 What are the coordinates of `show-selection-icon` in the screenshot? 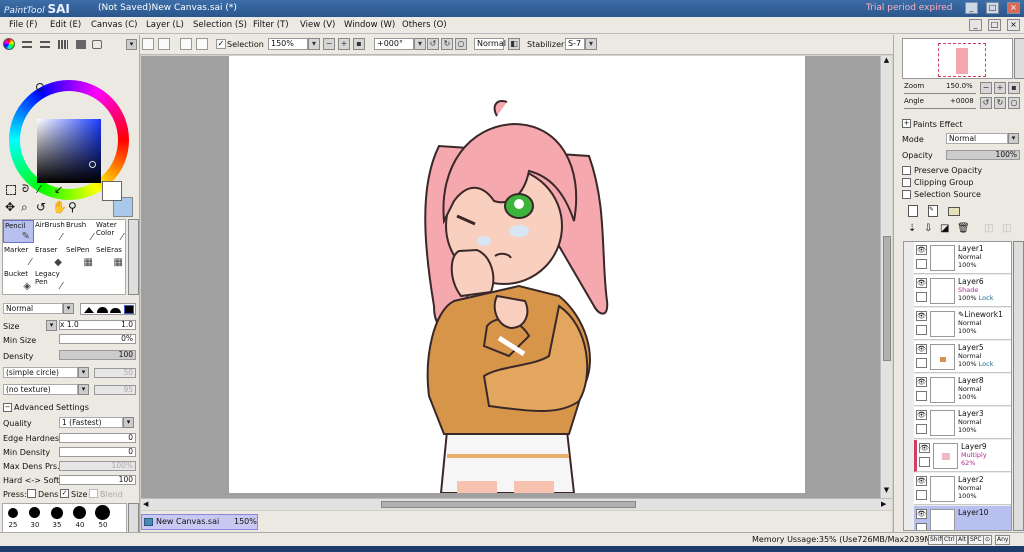 It's located at (186, 44).